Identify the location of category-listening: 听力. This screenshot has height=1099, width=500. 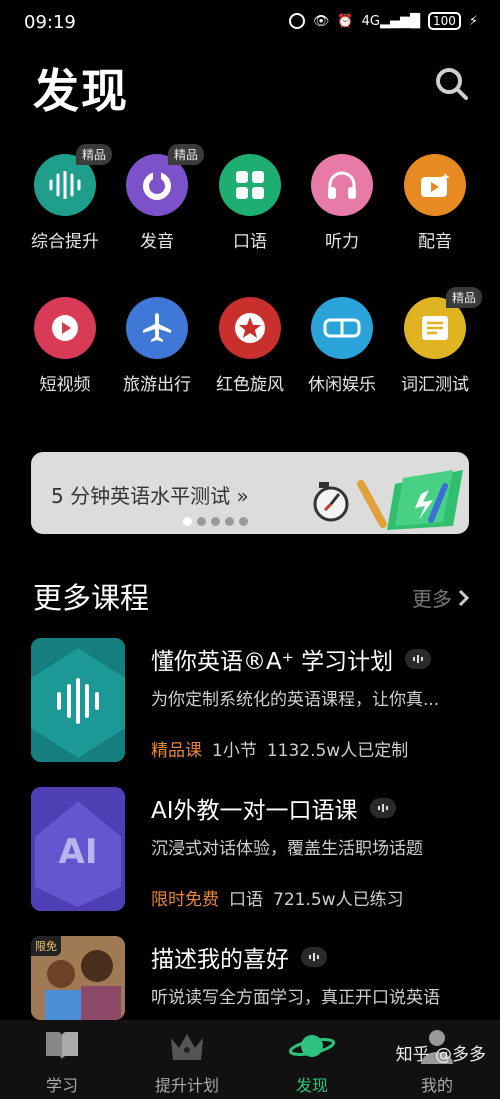
(342, 203).